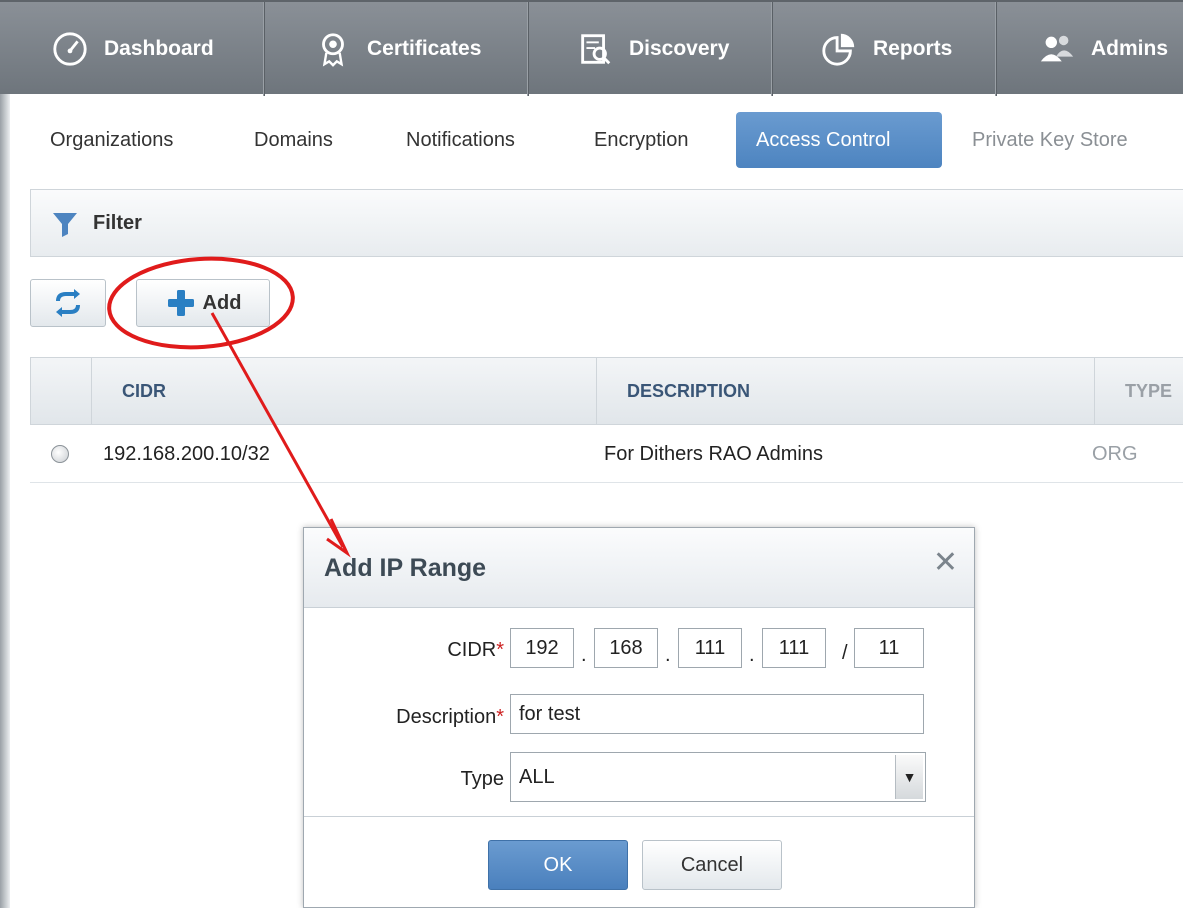 The height and width of the screenshot is (908, 1183). I want to click on cidr-octet-1-input: 192, so click(542, 648).